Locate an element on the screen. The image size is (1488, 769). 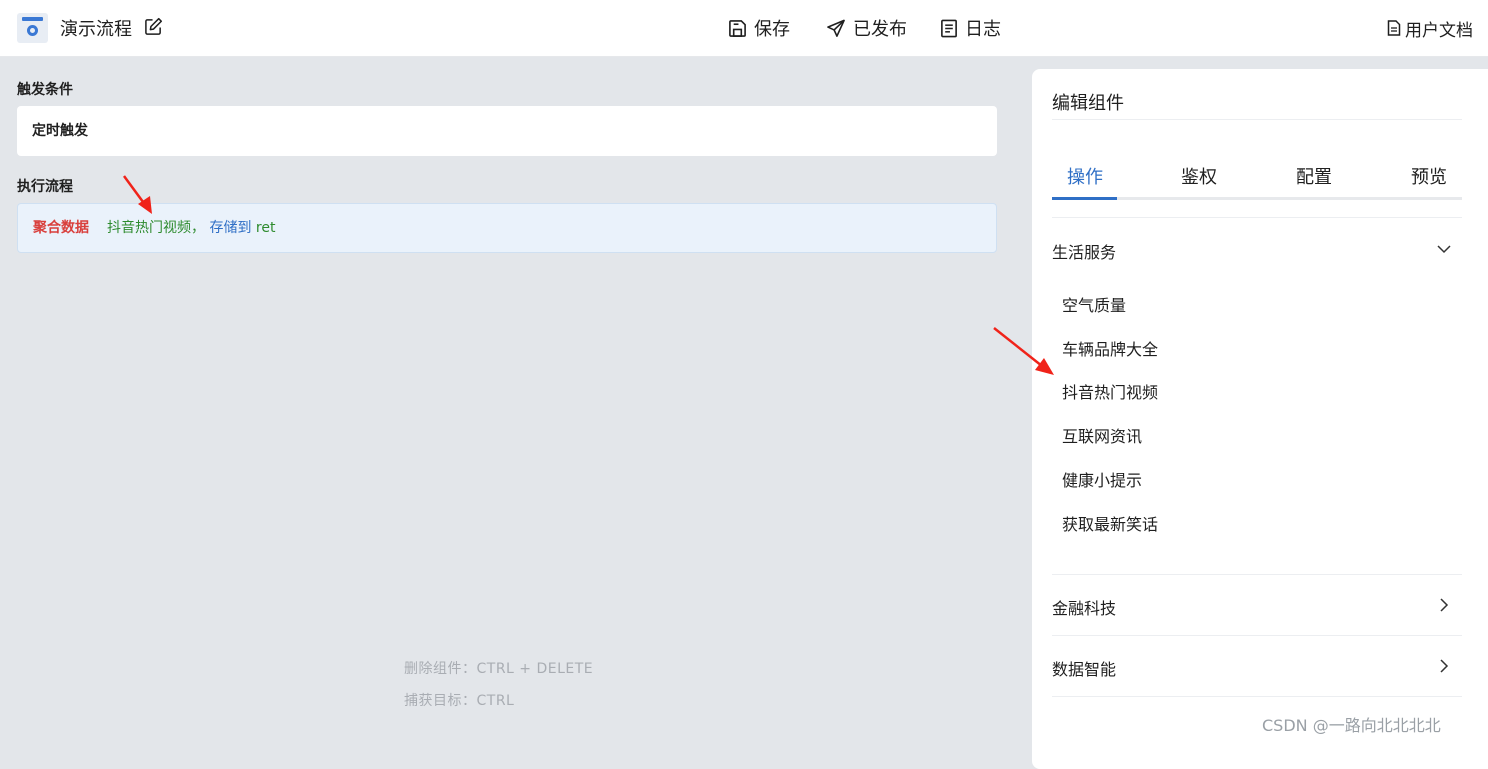
save-label: 保存 is located at coordinates (772, 29).